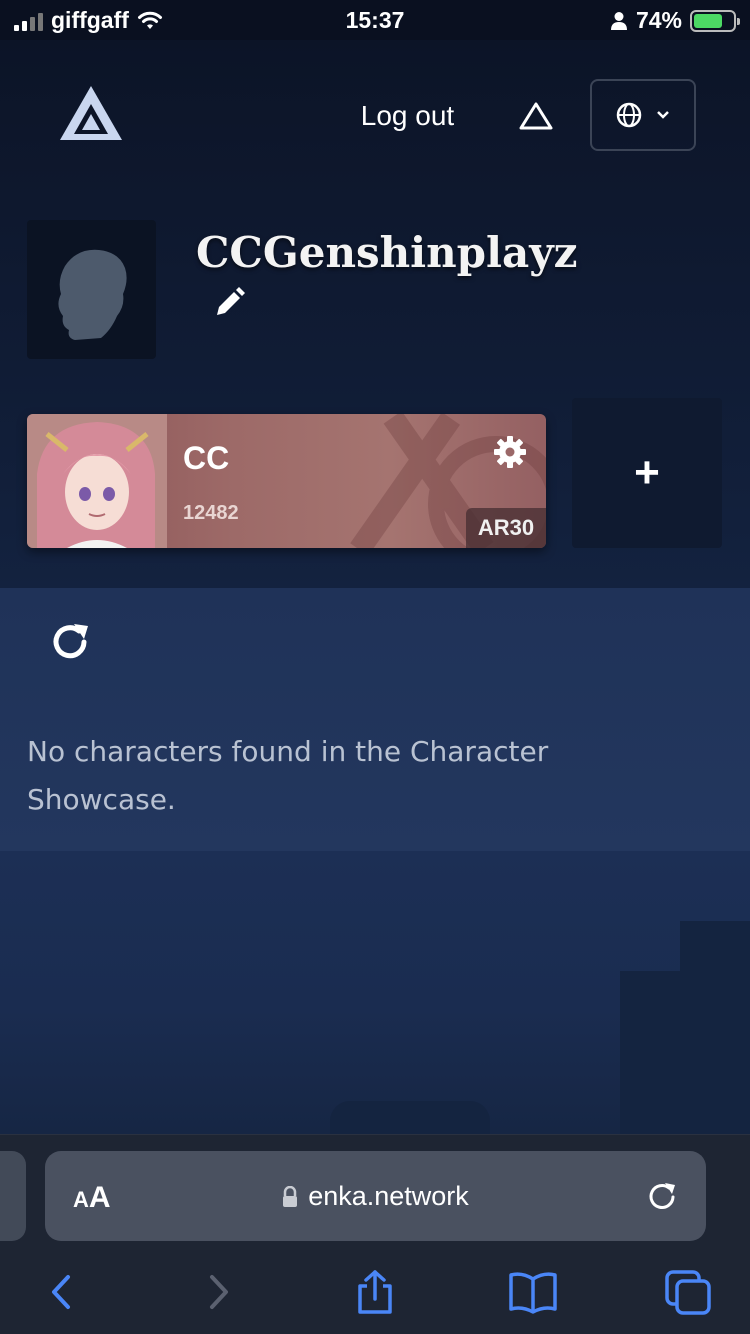  What do you see at coordinates (229, 303) in the screenshot?
I see `pencil-icon` at bounding box center [229, 303].